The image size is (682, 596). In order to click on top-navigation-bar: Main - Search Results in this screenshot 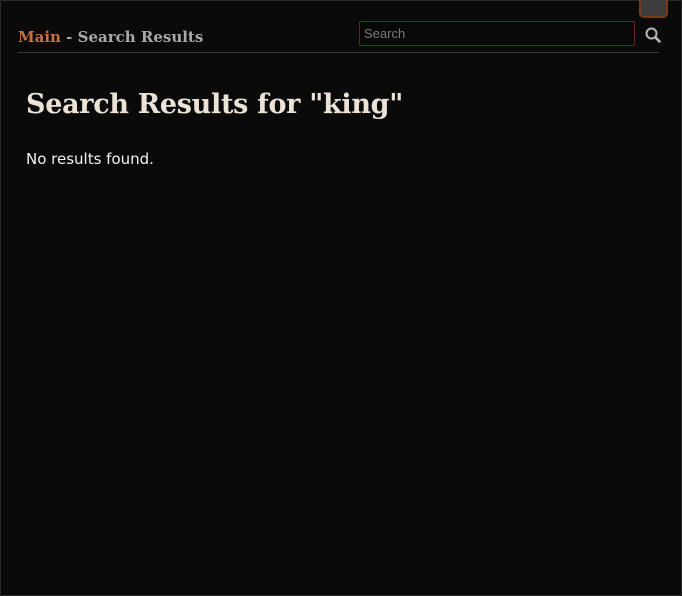, I will do `click(340, 36)`.